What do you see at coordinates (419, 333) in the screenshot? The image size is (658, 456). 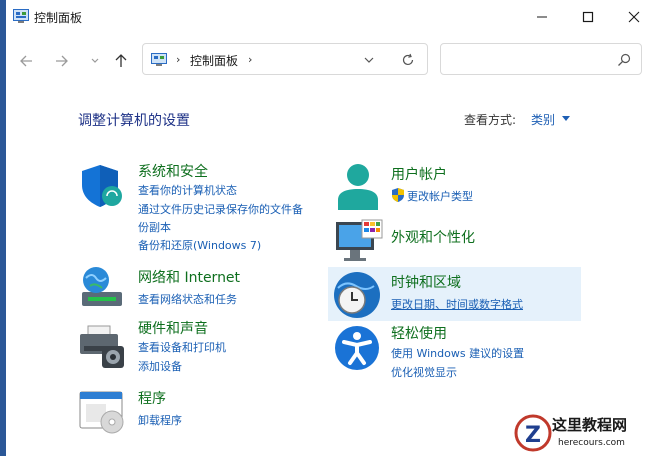 I see `category-ease-of-access: 轻松使用` at bounding box center [419, 333].